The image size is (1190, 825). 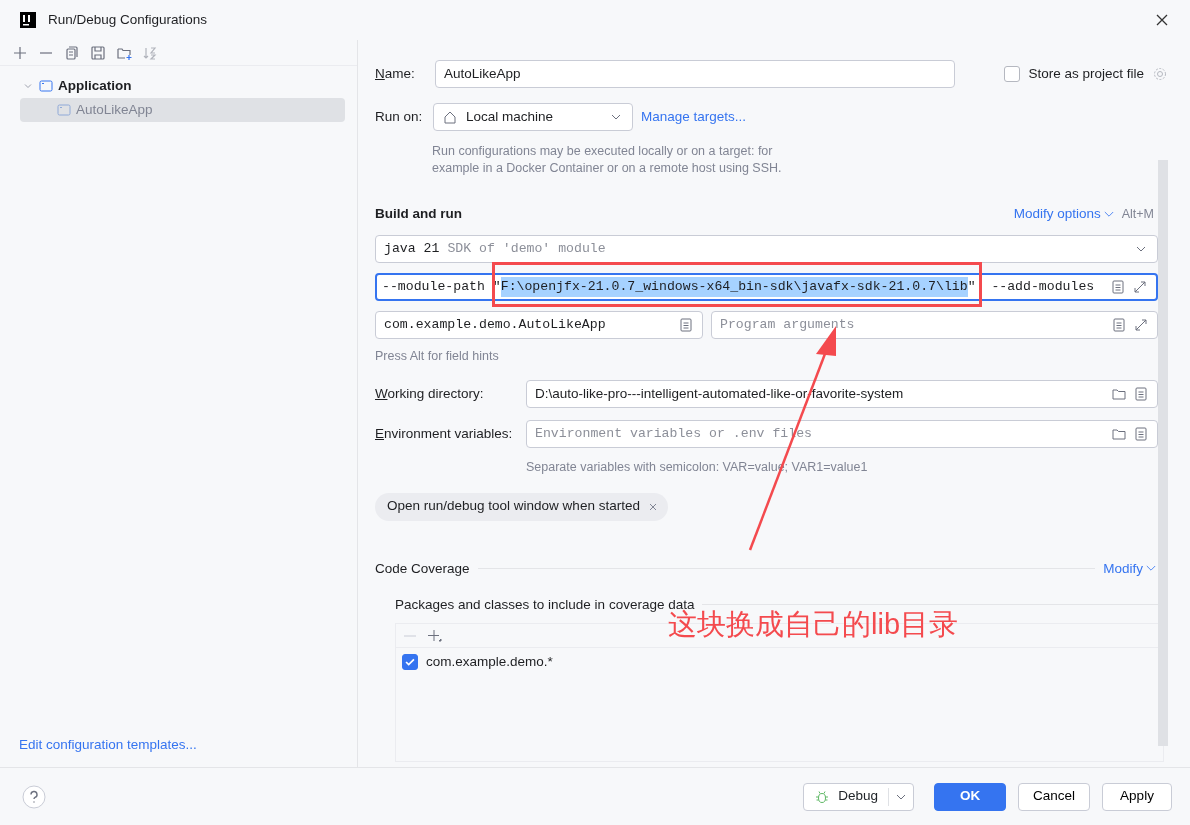 What do you see at coordinates (128, 19) in the screenshot?
I see `window-title: Run/Debug Configurations` at bounding box center [128, 19].